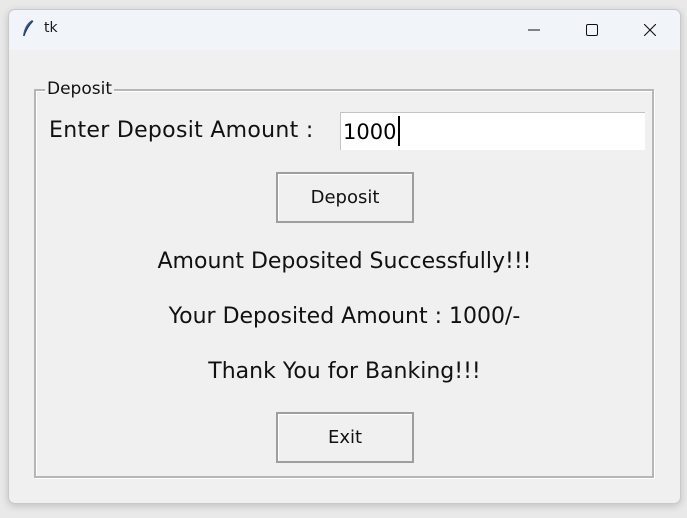  I want to click on deposit-amount-input, so click(492, 131).